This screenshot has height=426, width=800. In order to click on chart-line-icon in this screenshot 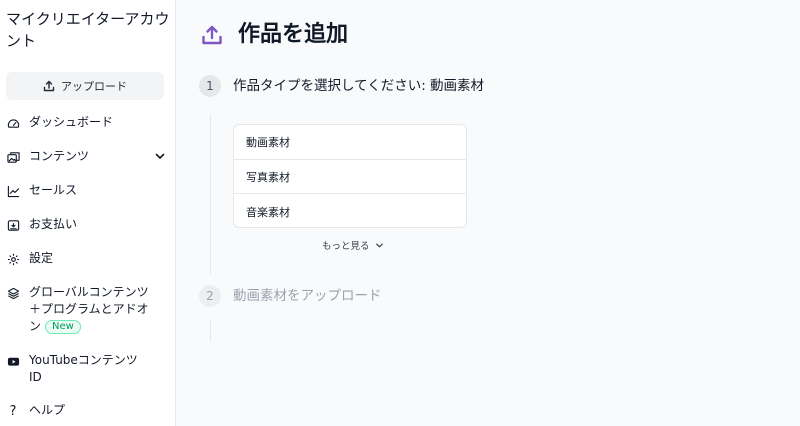, I will do `click(13, 191)`.